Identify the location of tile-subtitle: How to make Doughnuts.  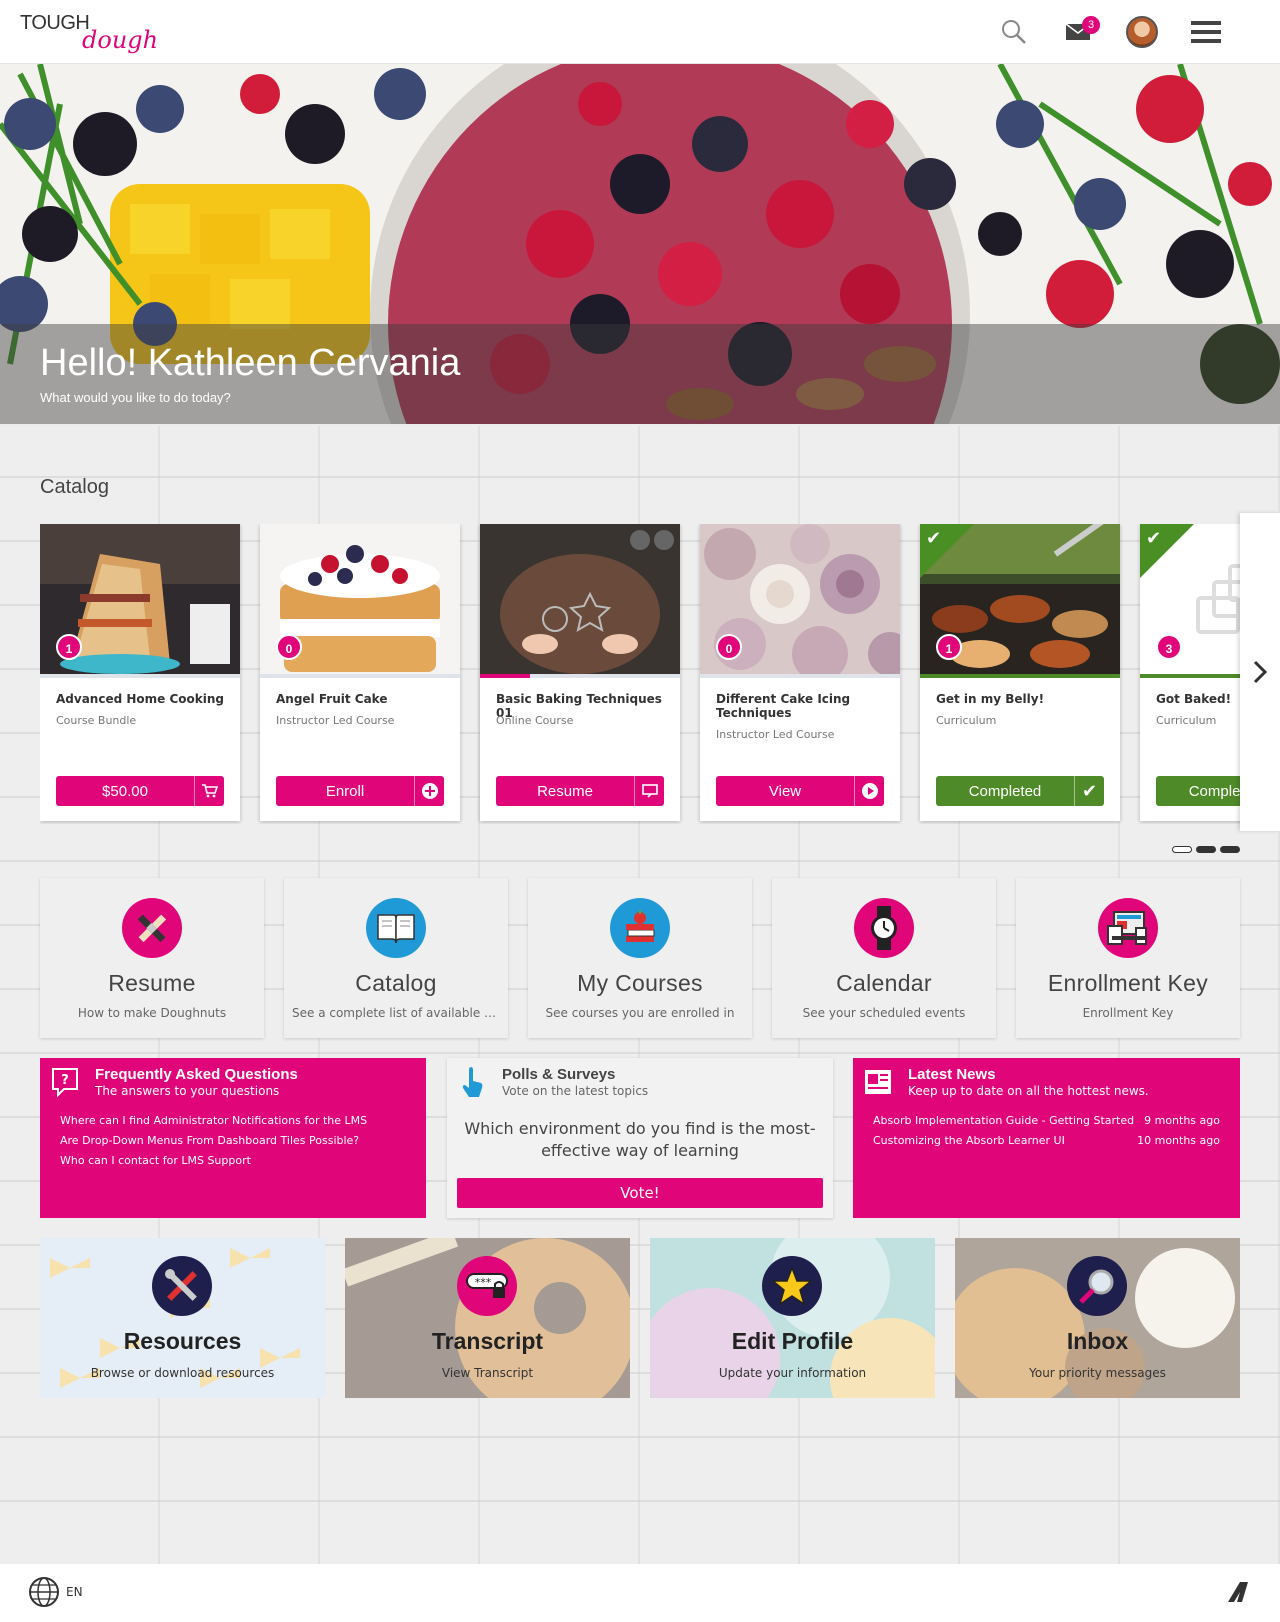
(152, 1013).